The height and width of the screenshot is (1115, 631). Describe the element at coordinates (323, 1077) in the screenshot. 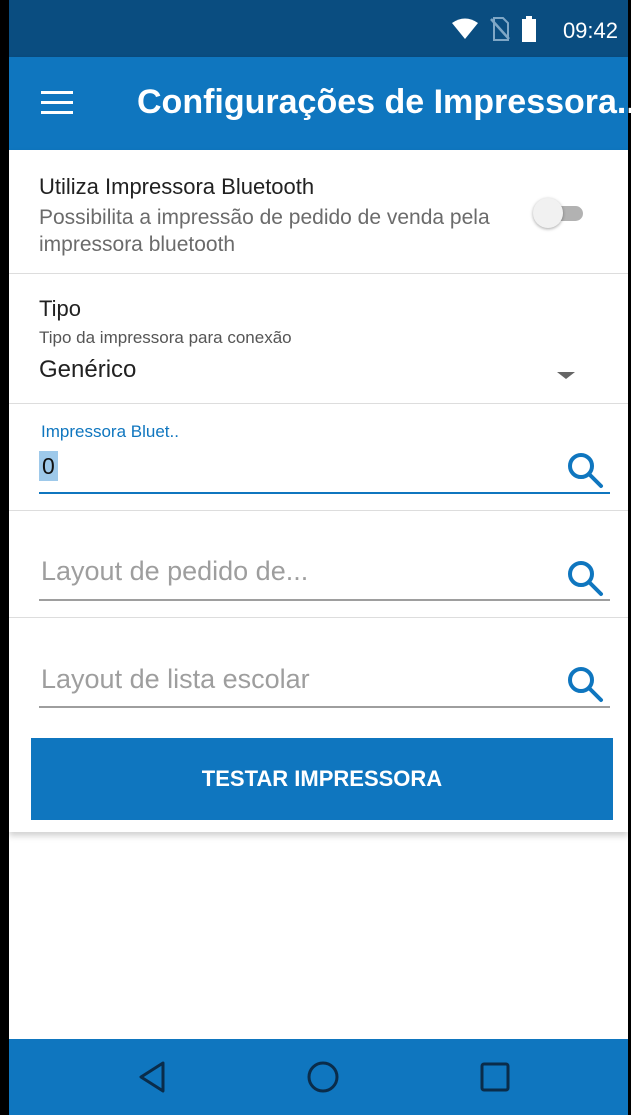

I see `home-icon` at that location.